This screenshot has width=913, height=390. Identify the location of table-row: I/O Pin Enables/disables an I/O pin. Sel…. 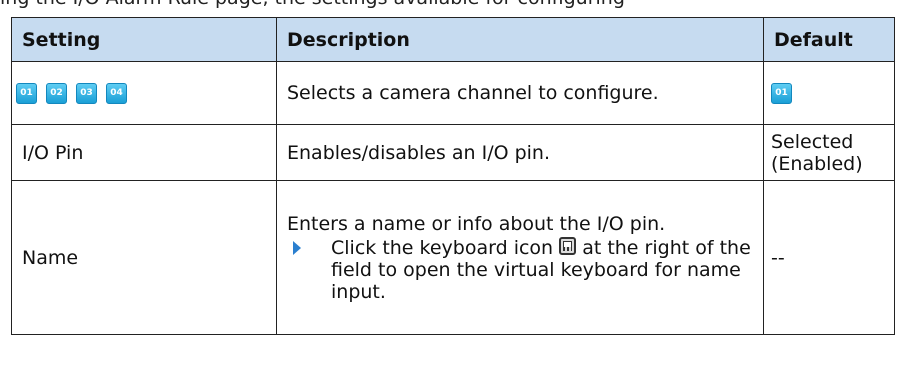
(453, 152).